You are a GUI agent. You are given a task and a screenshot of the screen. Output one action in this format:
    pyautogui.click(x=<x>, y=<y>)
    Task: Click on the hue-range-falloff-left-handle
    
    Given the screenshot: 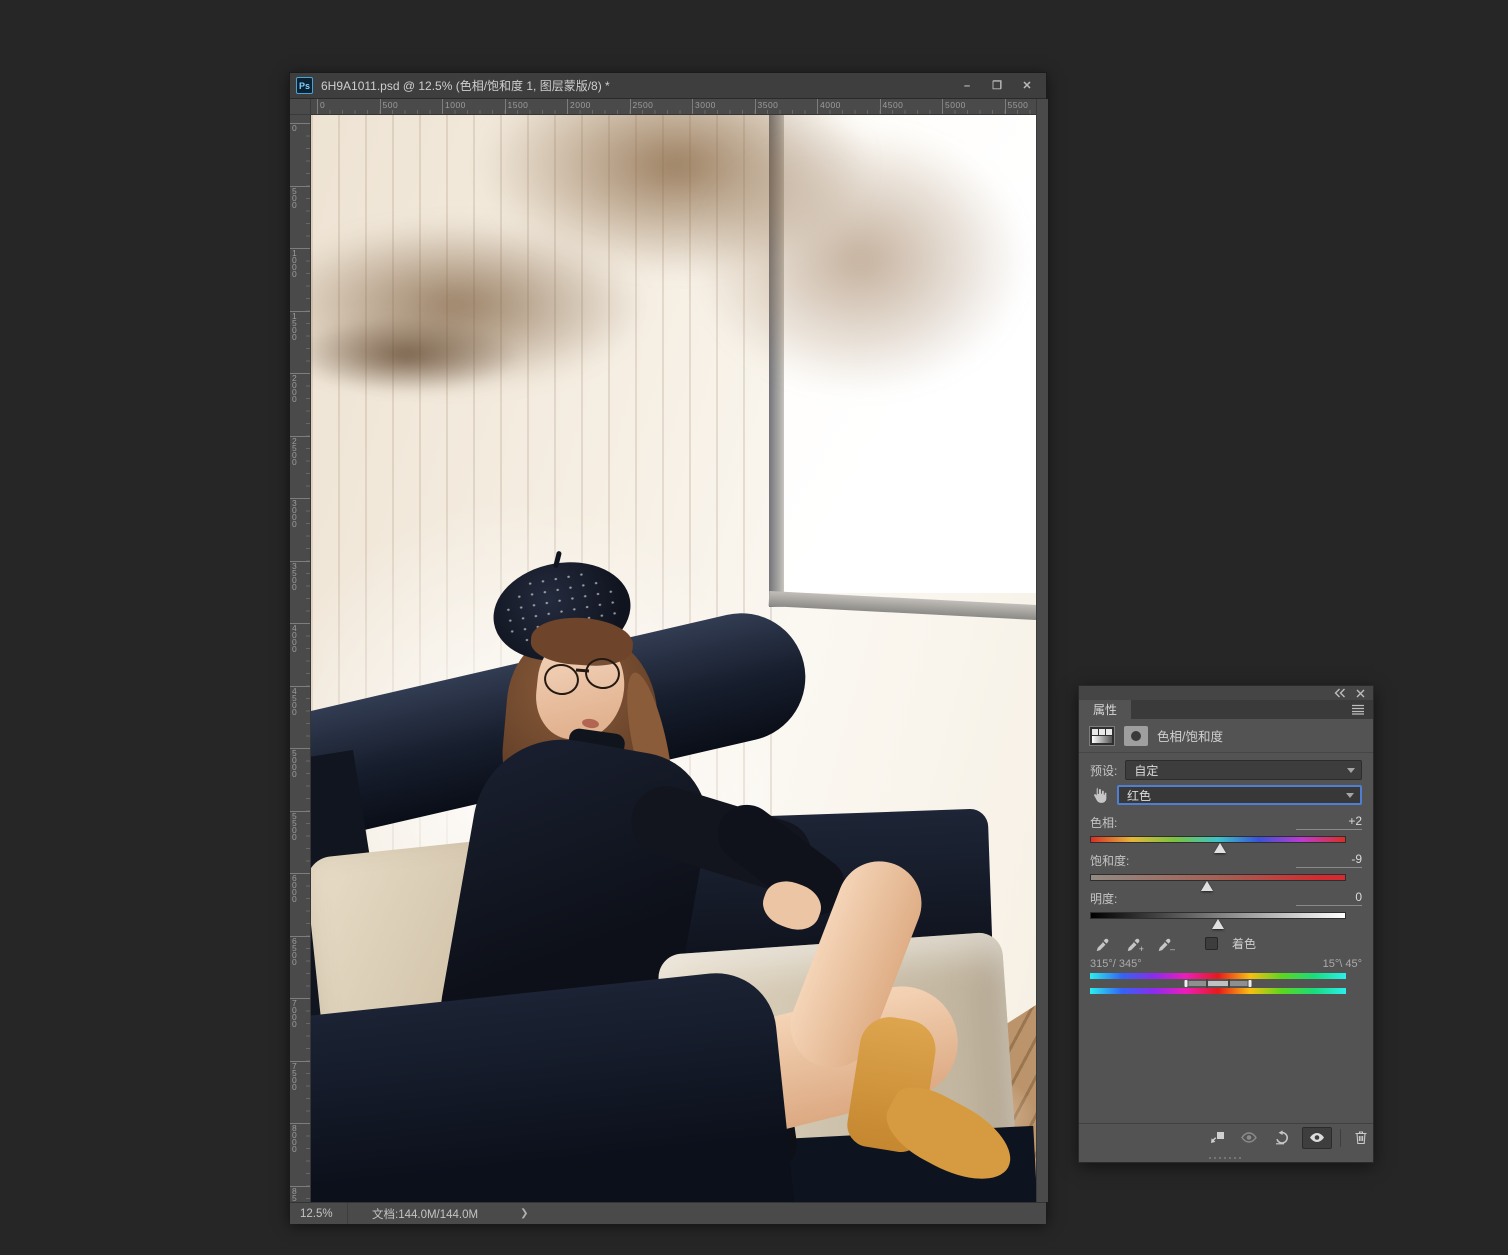 What is the action you would take?
    pyautogui.click(x=1186, y=983)
    